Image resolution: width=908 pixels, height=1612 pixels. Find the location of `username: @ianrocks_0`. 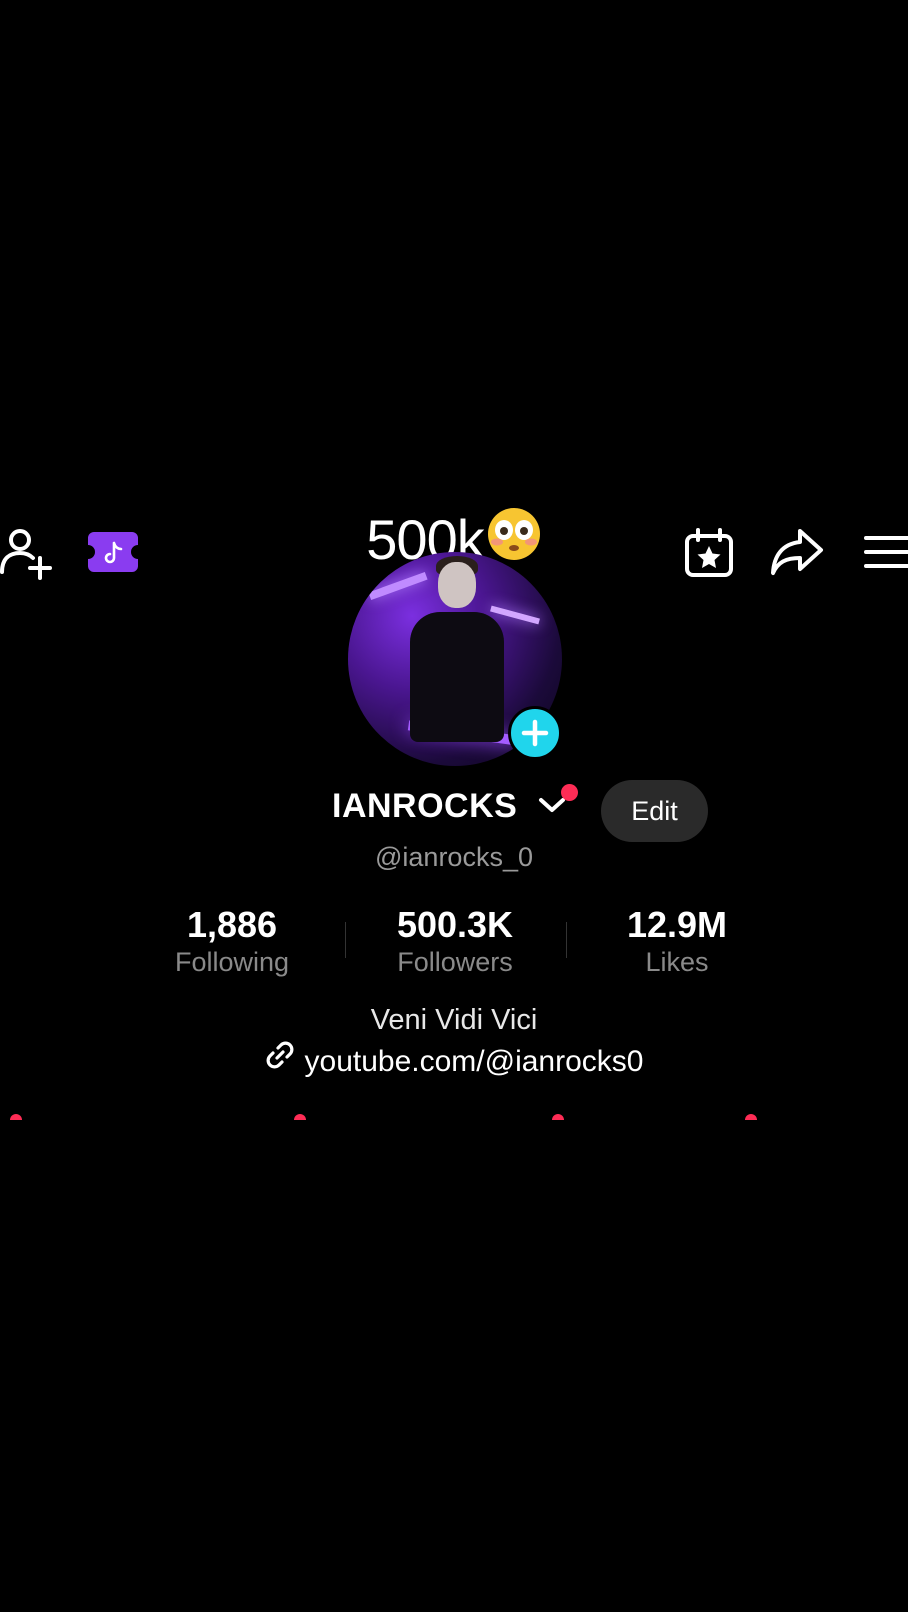

username: @ianrocks_0 is located at coordinates (454, 857).